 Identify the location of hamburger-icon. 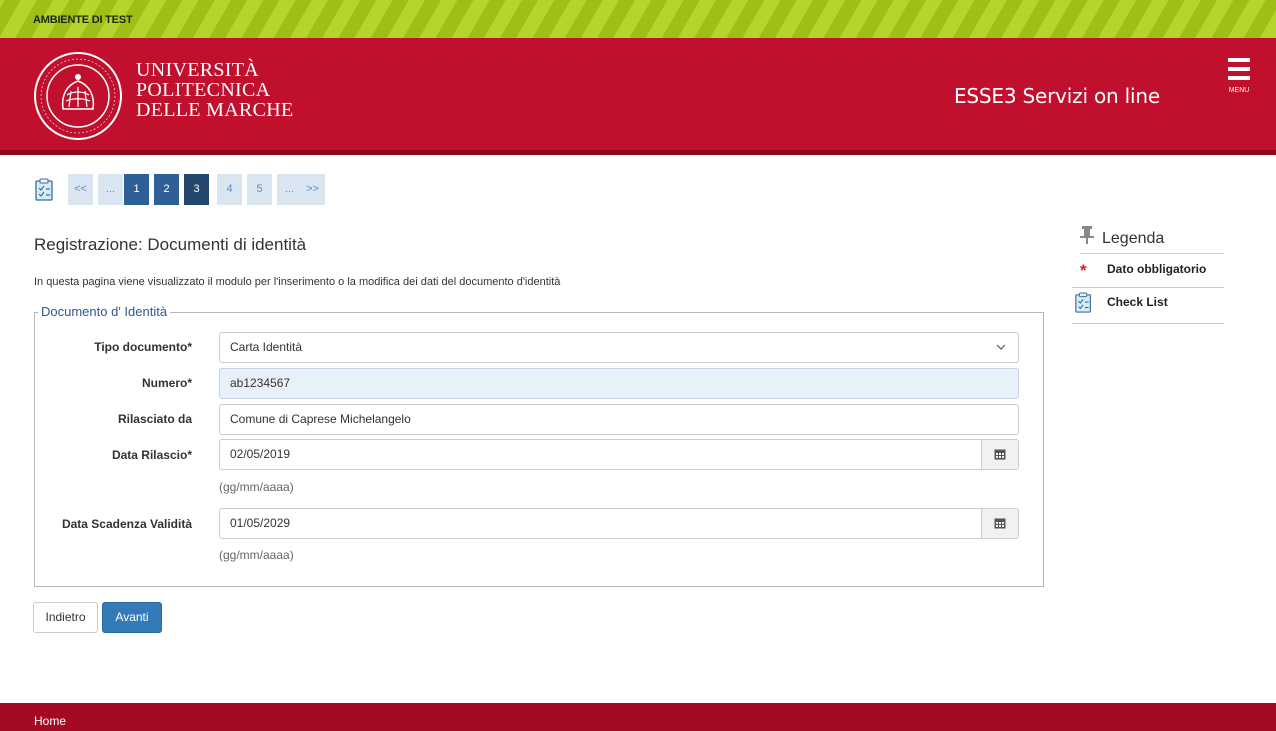
(1239, 60).